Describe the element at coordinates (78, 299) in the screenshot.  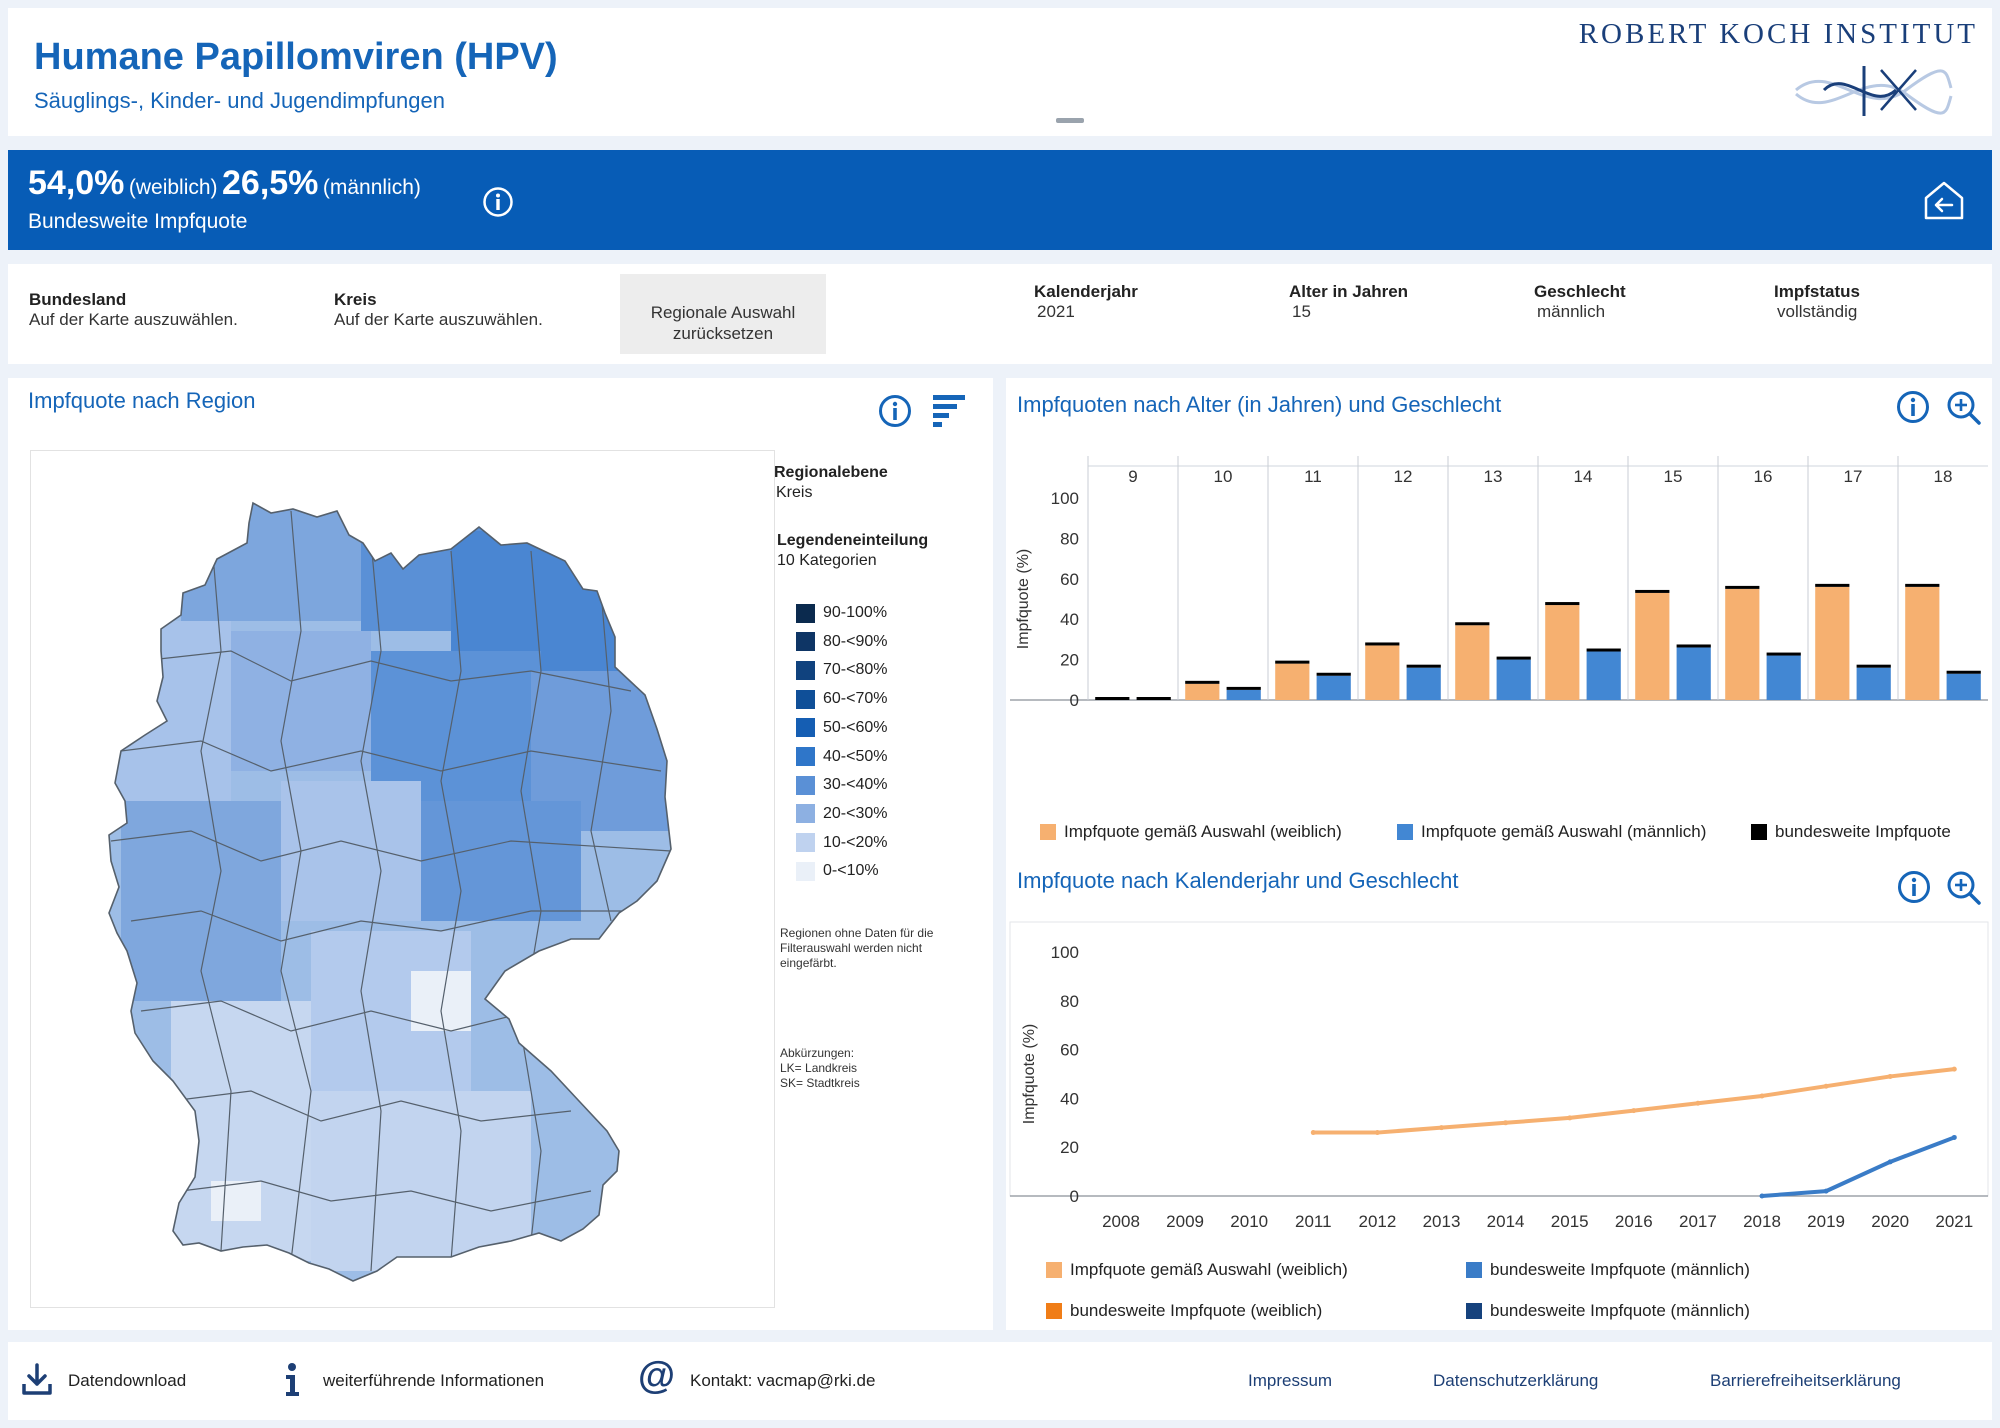
I see `bundesland-label: Bundesland` at that location.